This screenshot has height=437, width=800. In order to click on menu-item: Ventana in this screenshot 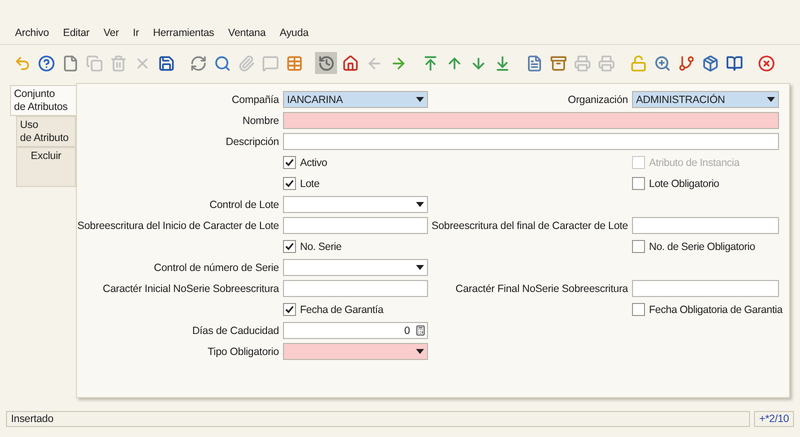, I will do `click(247, 35)`.